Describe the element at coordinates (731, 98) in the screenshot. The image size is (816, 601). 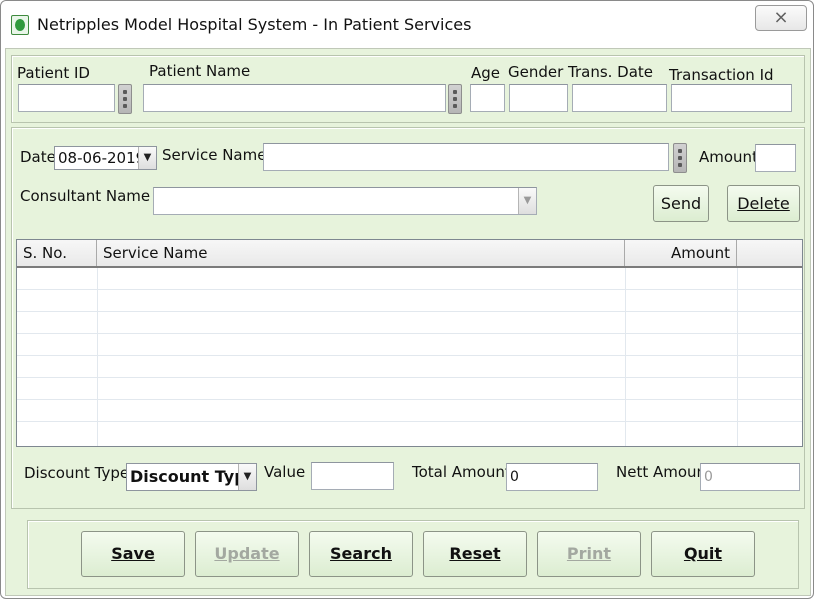
I see `transaction-id-field` at that location.